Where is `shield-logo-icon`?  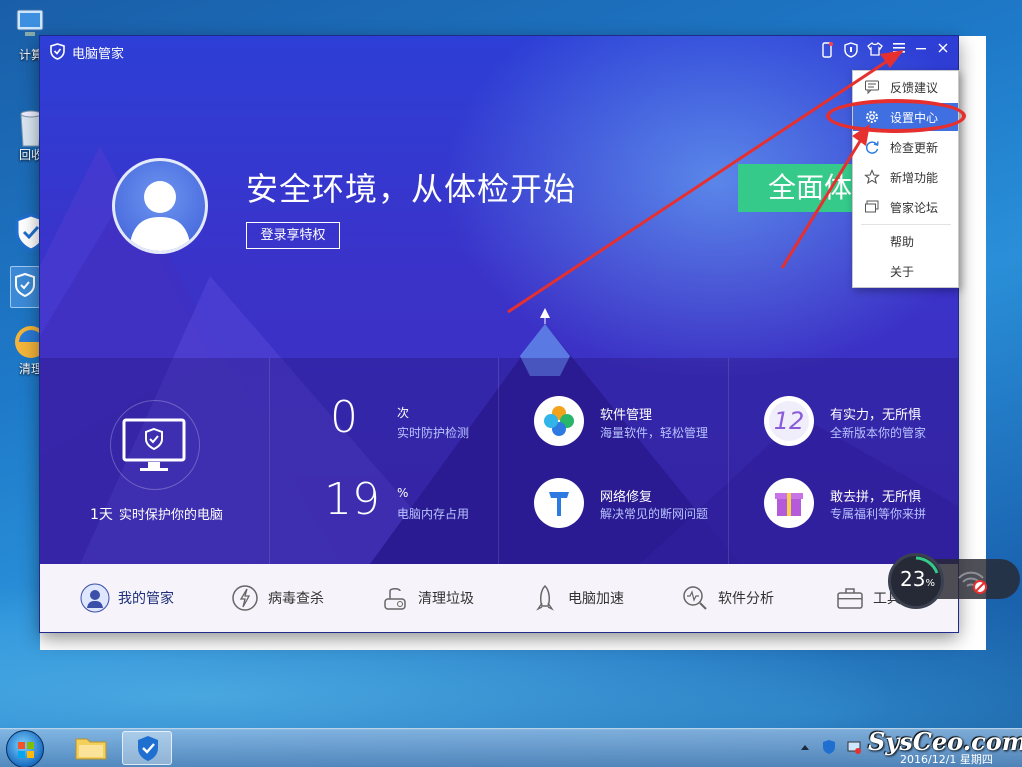 shield-logo-icon is located at coordinates (57, 51).